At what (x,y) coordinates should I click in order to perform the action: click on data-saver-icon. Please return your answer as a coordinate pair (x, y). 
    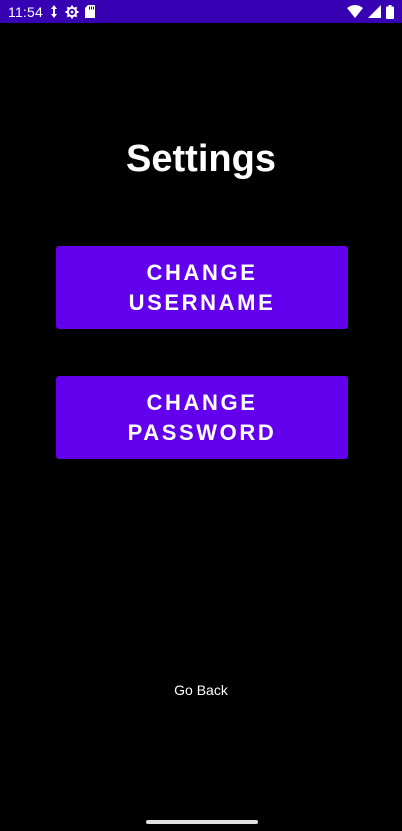
    Looking at the image, I should click on (54, 11).